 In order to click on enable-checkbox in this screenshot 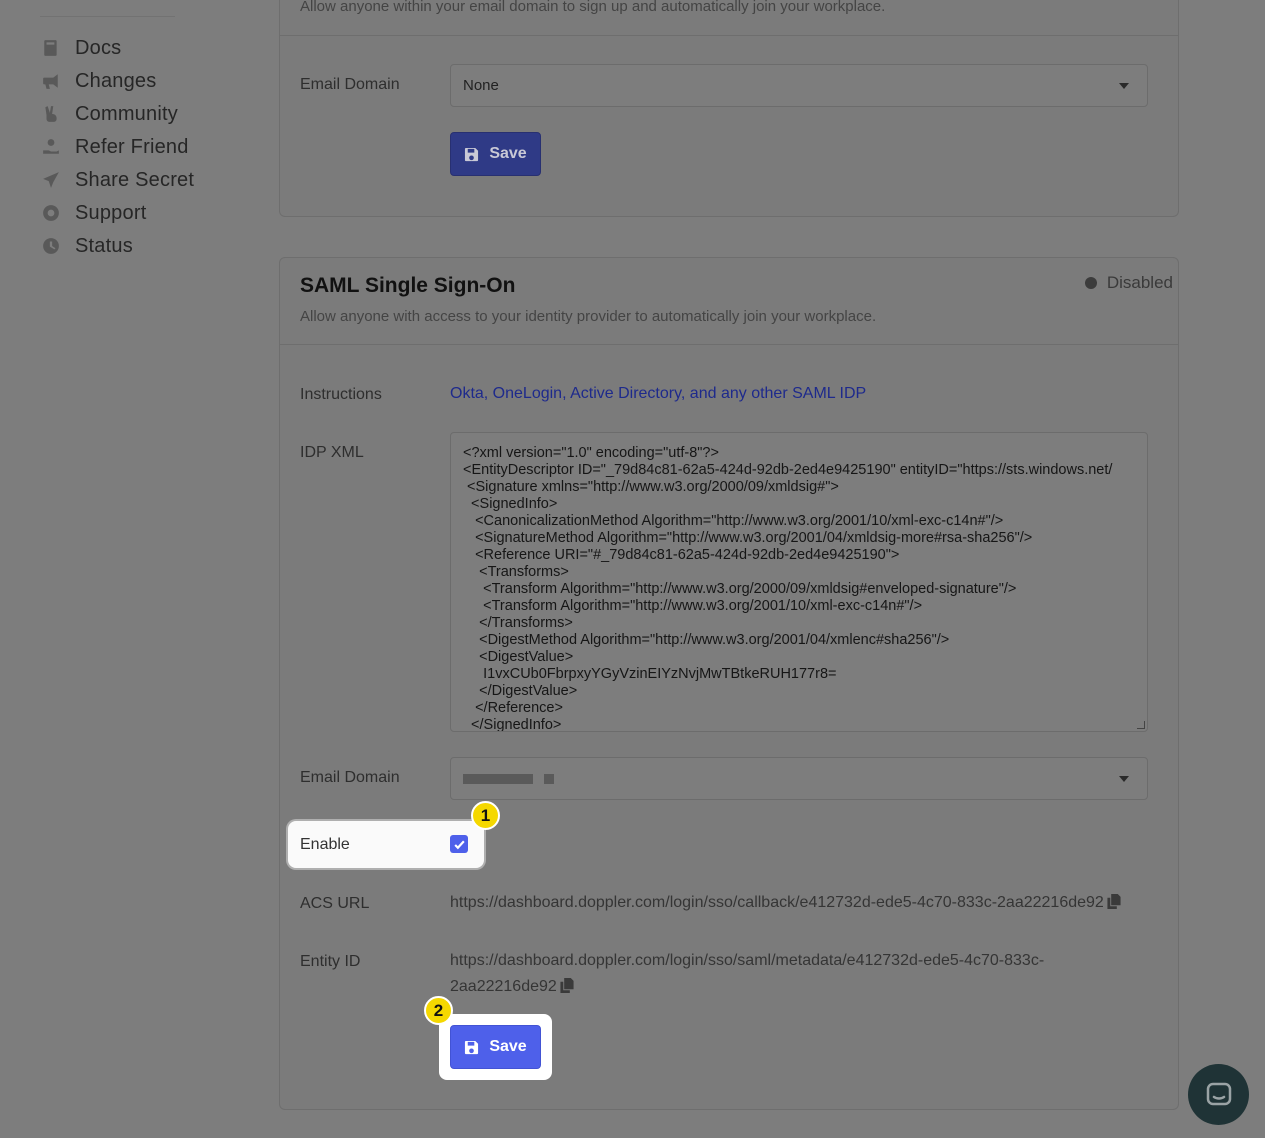, I will do `click(459, 844)`.